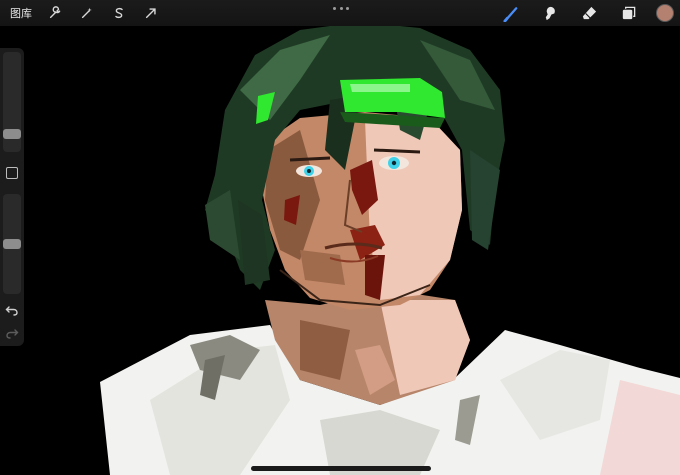 This screenshot has height=475, width=680. I want to click on eraser-icon, so click(589, 12).